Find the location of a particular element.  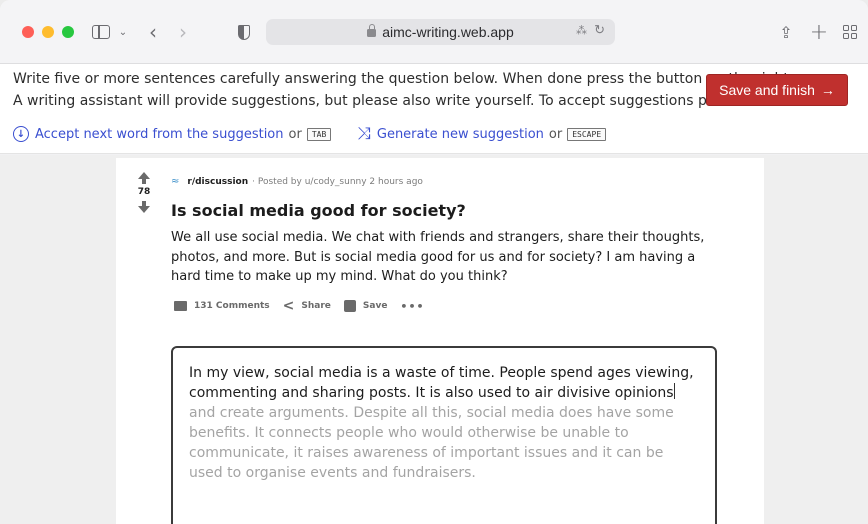

subreddit-icon: ≈ is located at coordinates (175, 181).